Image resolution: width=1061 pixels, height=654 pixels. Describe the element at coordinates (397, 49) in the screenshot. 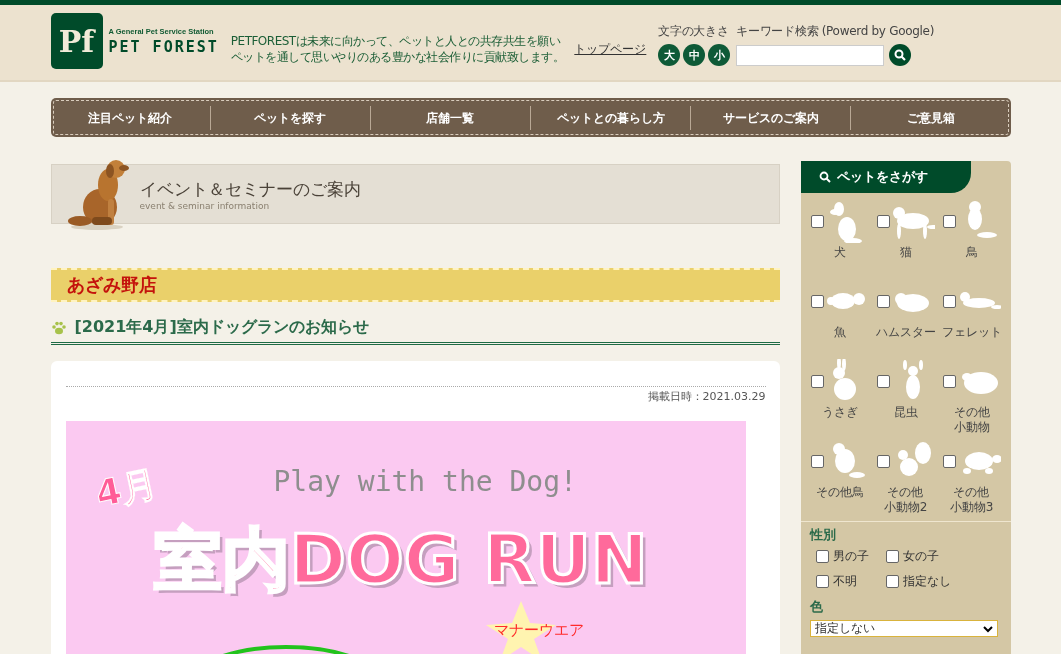

I see `mission-text: PETFORESTは未来に向かって、ペットと人との共存共生を願い ペットを通して思いやりのある豊かな社会作りに貢献致します。` at that location.